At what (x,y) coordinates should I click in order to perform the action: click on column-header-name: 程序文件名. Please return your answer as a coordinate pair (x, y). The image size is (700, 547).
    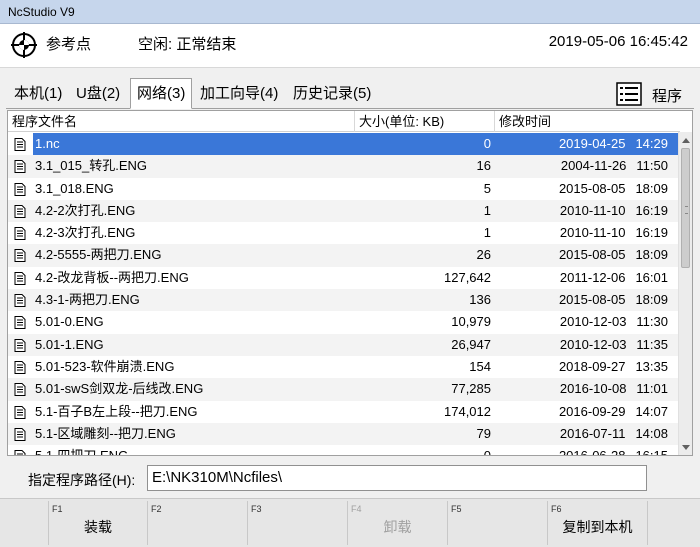
    Looking at the image, I should click on (181, 121).